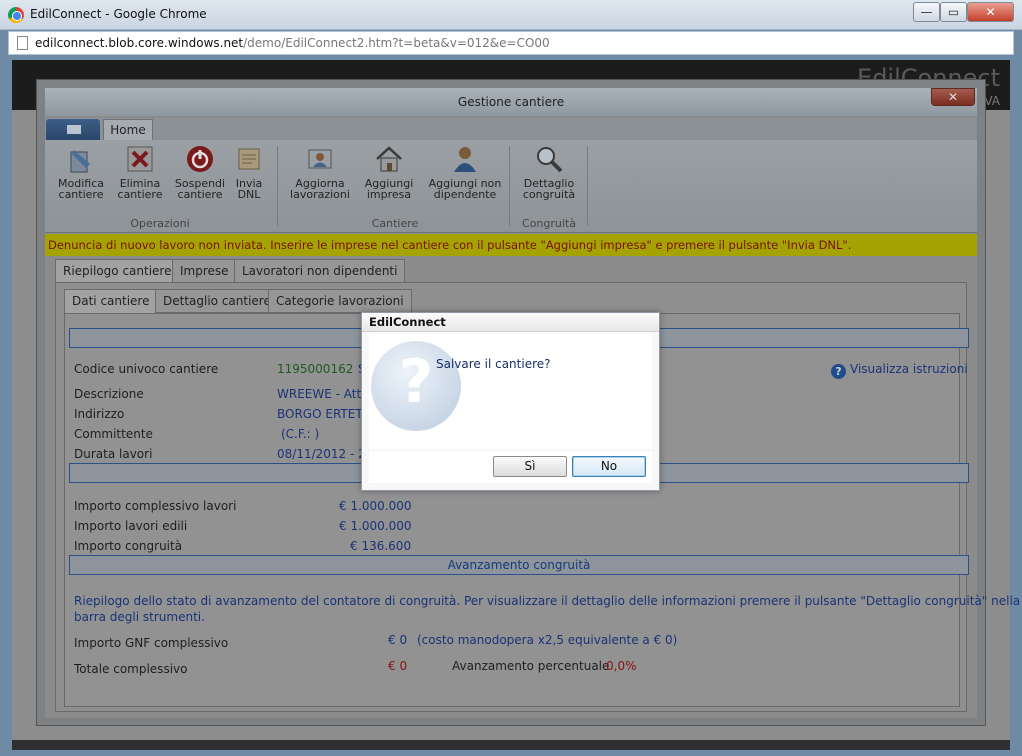  I want to click on close-window-button: ✕, so click(990, 12).